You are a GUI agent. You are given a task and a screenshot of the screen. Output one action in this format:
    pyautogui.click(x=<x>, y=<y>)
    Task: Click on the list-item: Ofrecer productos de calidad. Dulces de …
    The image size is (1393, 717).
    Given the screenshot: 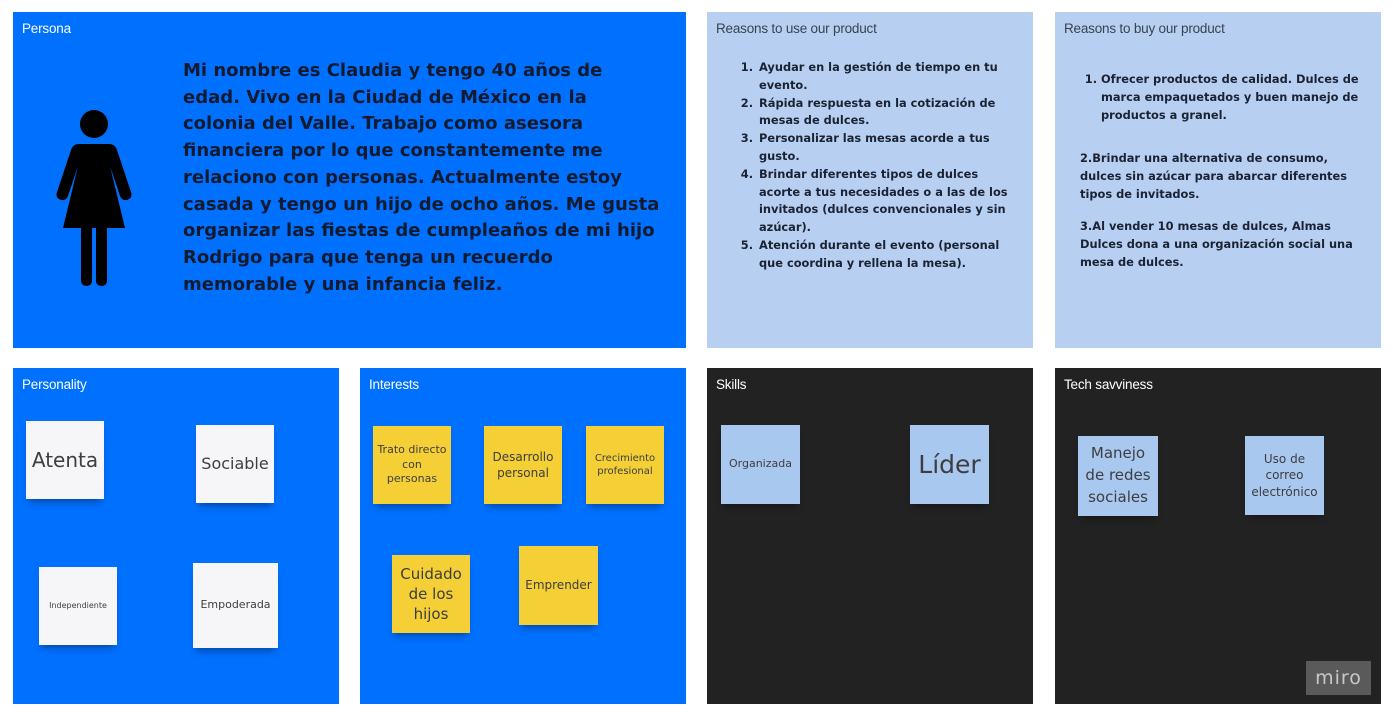 What is the action you would take?
    pyautogui.click(x=1241, y=97)
    